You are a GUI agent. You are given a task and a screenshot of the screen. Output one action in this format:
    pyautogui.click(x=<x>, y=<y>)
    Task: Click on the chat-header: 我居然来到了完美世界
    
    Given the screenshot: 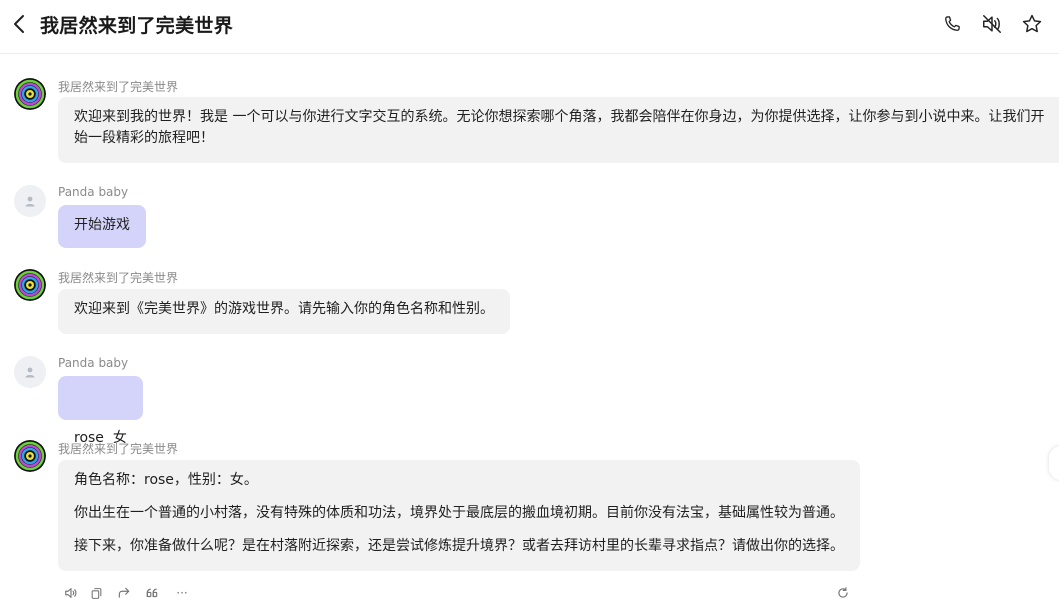 What is the action you would take?
    pyautogui.click(x=529, y=27)
    